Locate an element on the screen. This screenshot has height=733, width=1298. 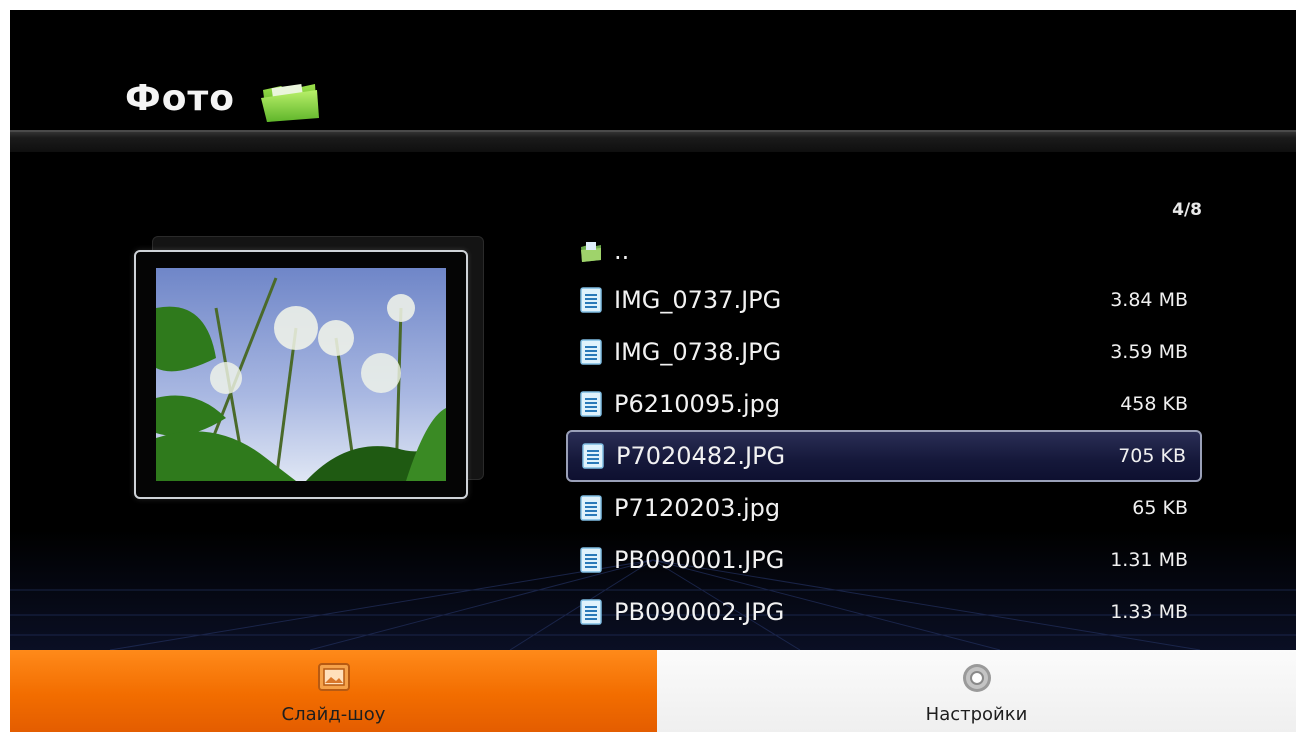
file-size: 65 KB is located at coordinates (1160, 508).